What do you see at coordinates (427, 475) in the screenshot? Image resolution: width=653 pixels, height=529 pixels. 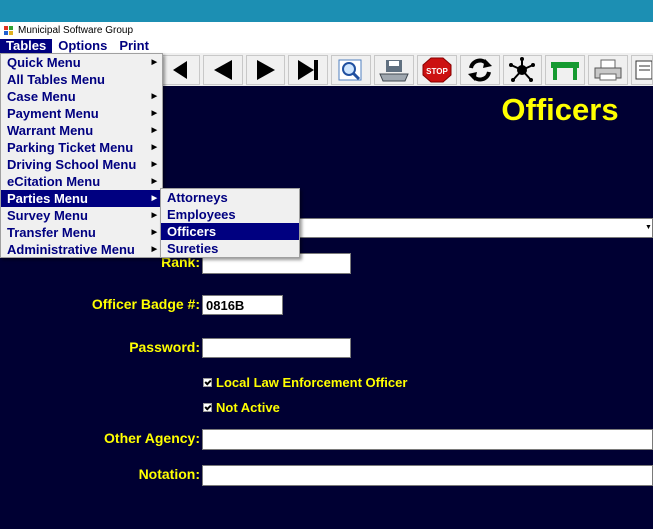 I see `notation-field` at bounding box center [427, 475].